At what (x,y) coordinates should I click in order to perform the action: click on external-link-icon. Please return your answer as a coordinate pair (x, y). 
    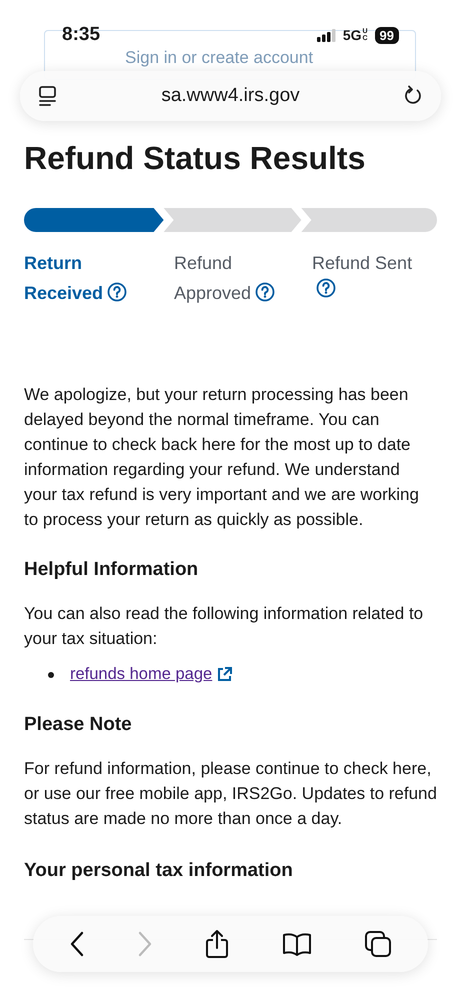
    Looking at the image, I should click on (225, 674).